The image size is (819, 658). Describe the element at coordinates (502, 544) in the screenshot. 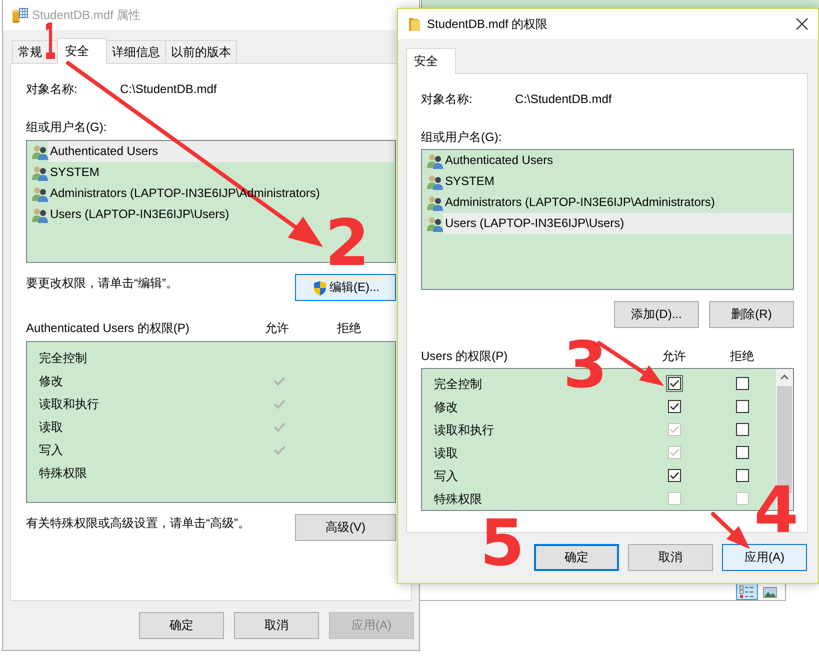

I see `annotation-number: 5` at that location.